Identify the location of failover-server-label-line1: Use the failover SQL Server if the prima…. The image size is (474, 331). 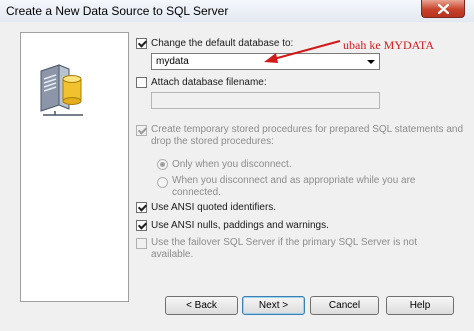
(284, 242).